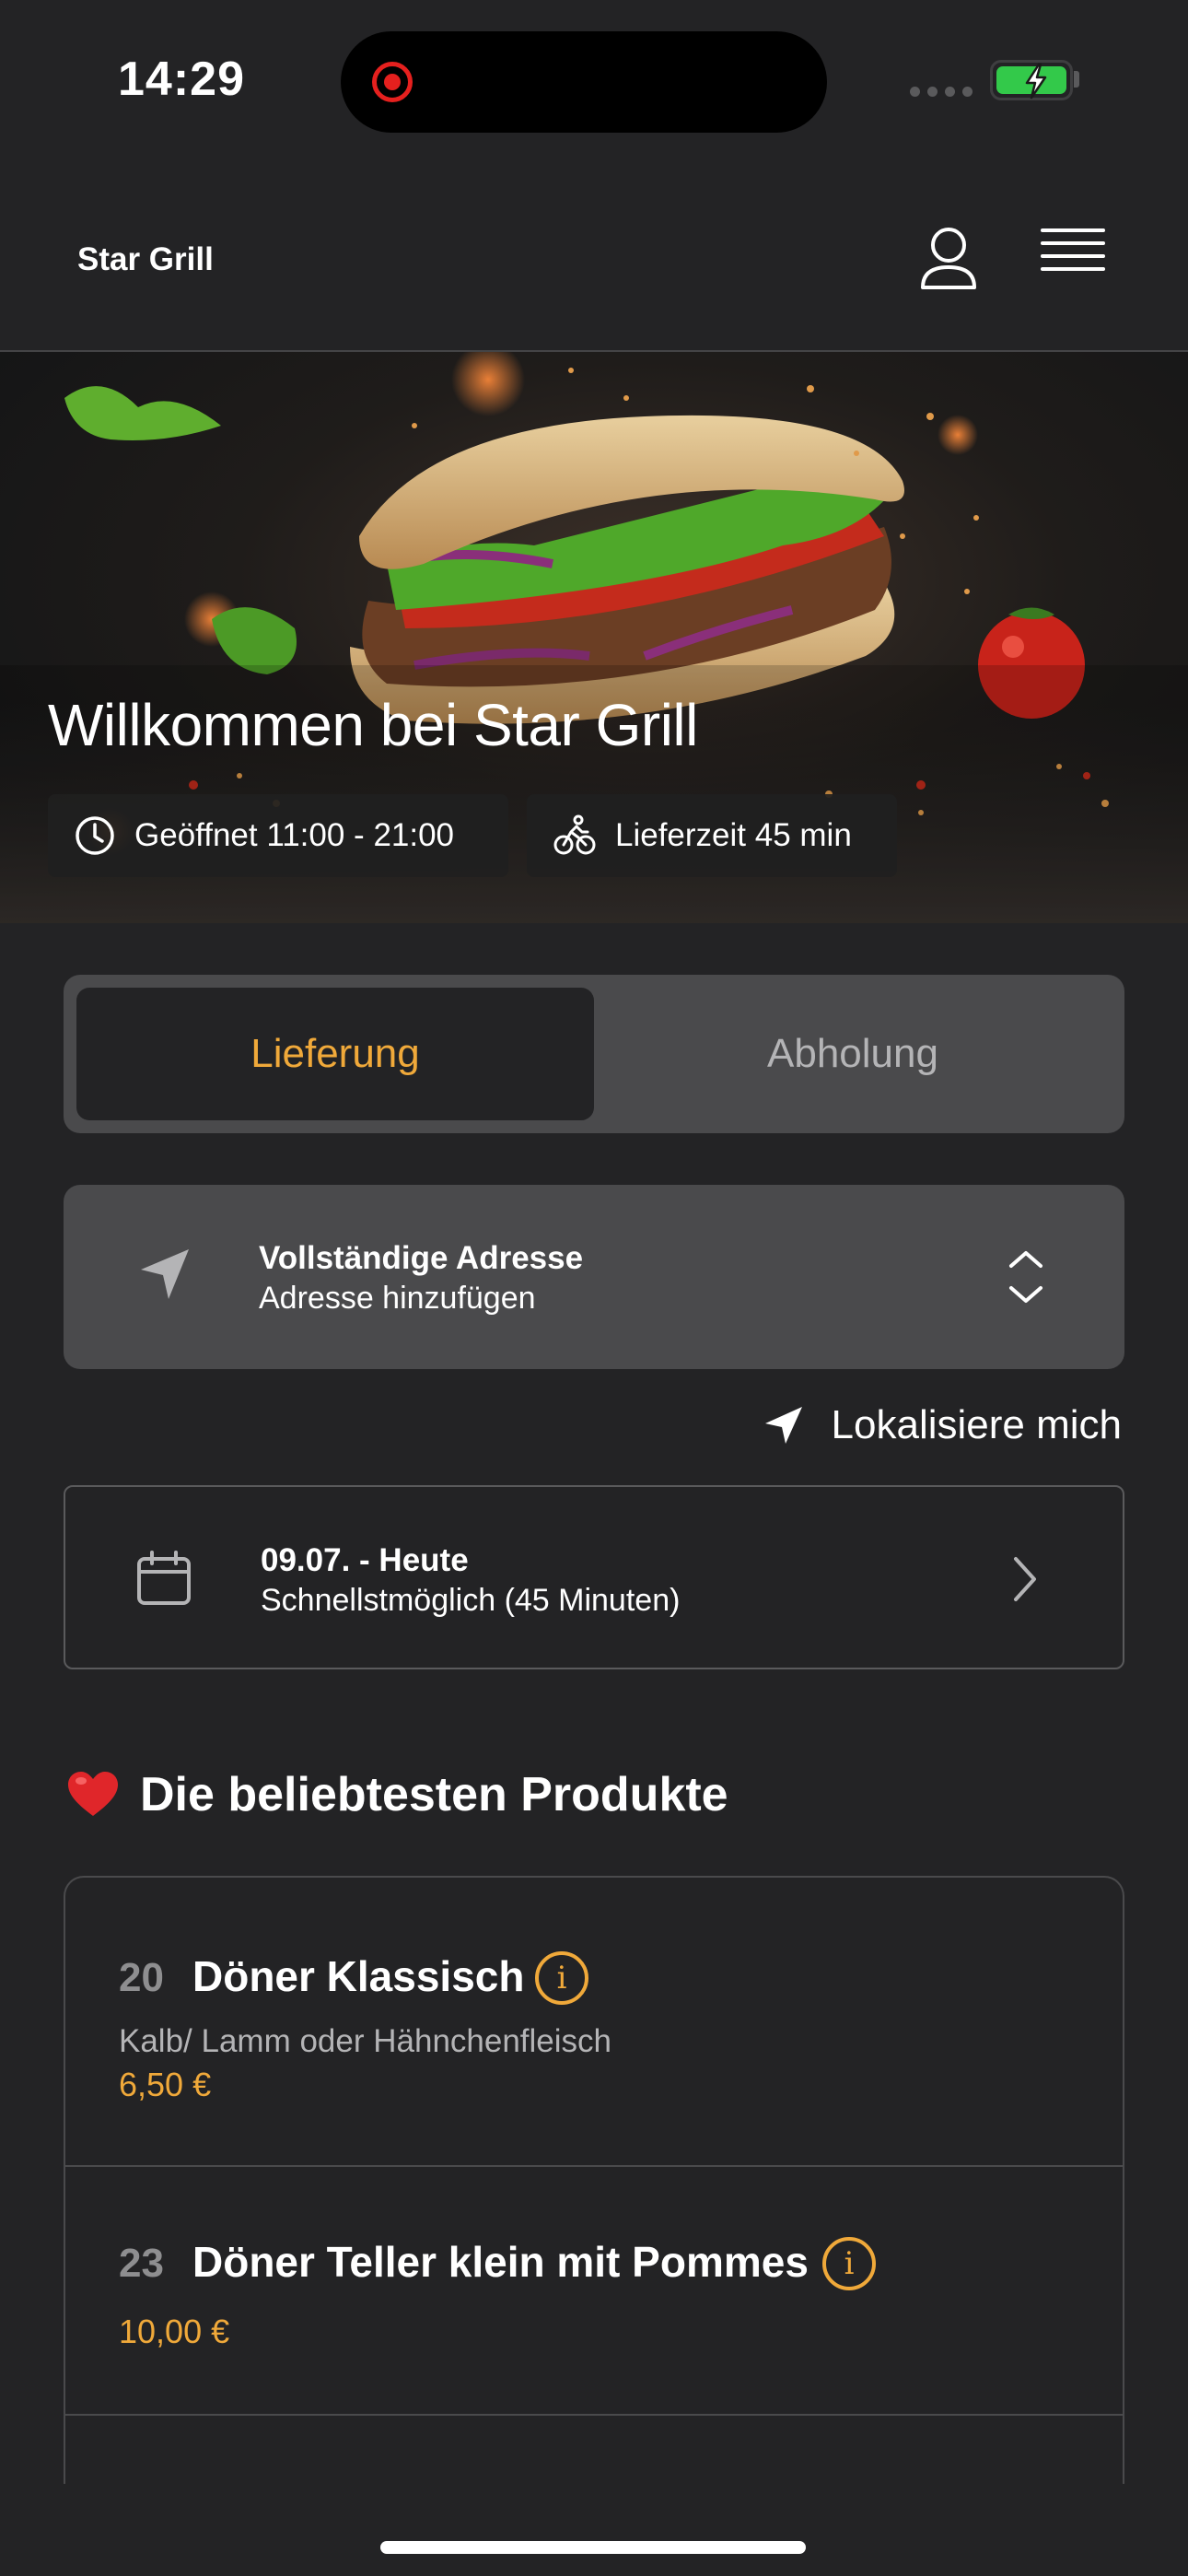 The image size is (1188, 2576). I want to click on hero-title: Willkommen bei Star Grill, so click(373, 725).